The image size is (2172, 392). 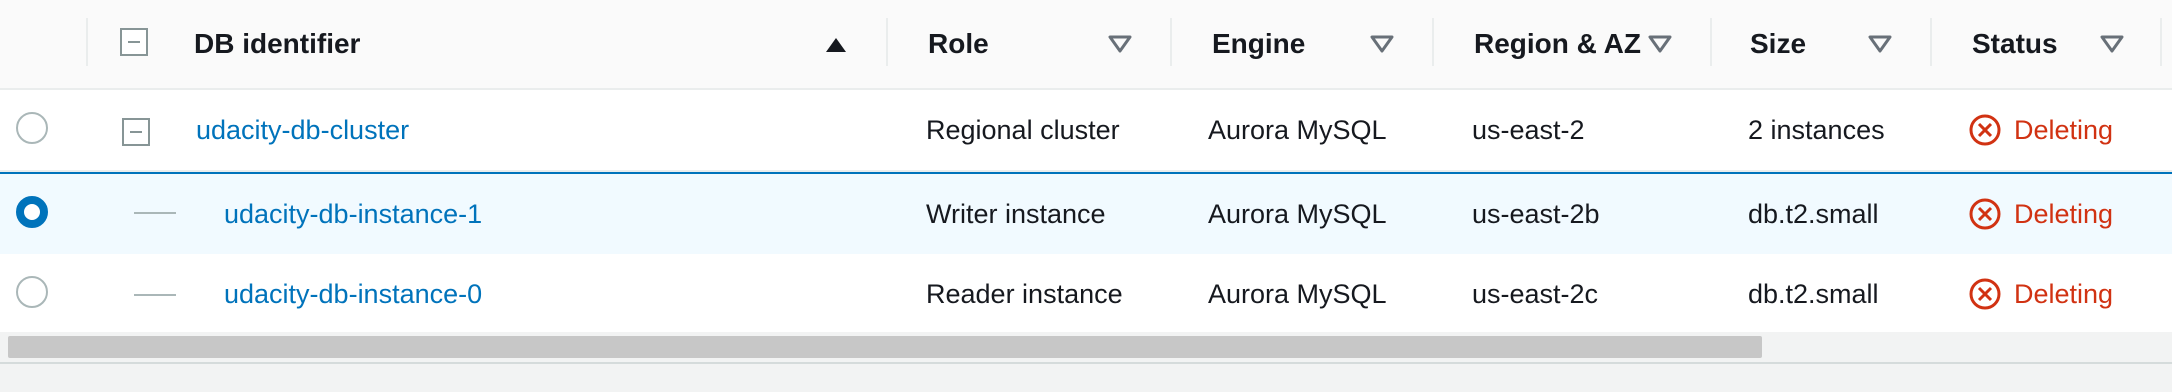 I want to click on horizontal-scrollbar, so click(x=1086, y=347).